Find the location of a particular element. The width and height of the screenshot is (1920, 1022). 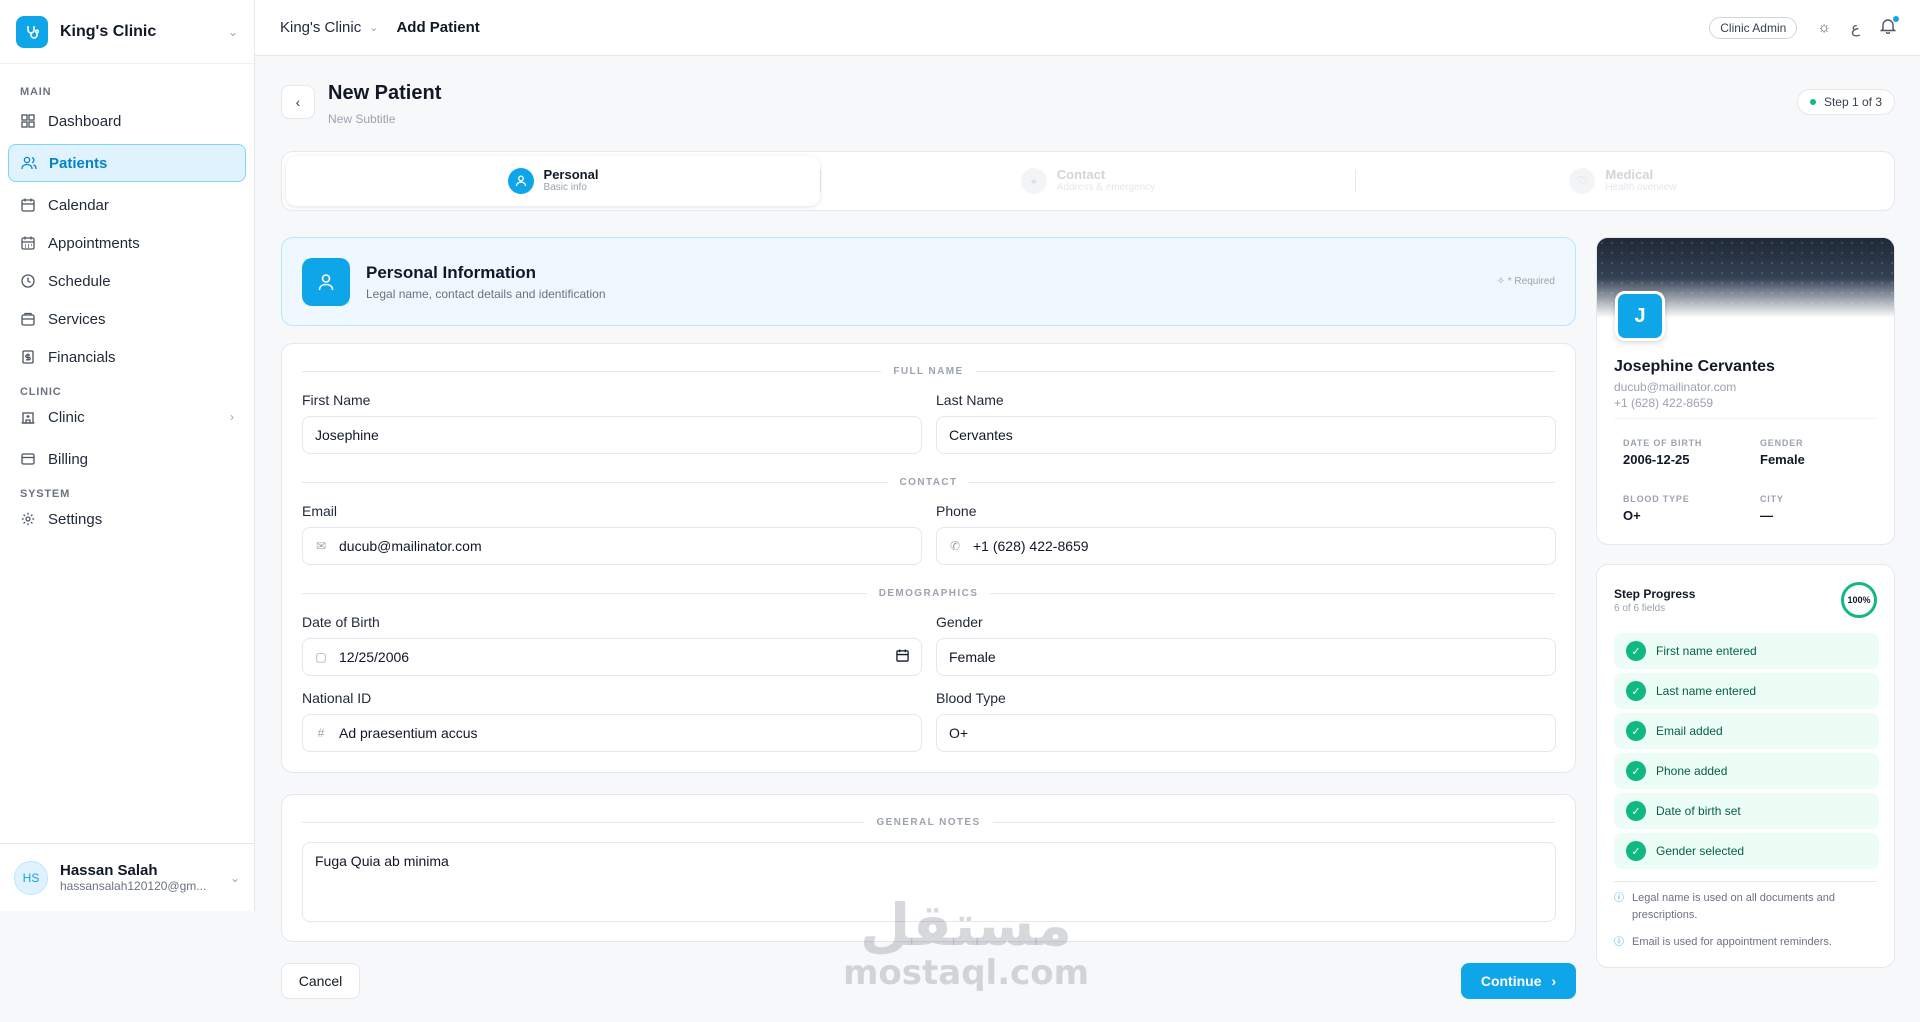

step-medical: ♡ Medical Health overview is located at coordinates (1623, 181).